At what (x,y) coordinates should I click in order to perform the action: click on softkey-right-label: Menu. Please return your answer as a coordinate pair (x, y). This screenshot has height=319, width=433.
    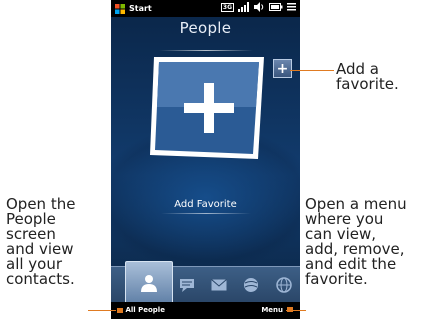
    Looking at the image, I should click on (272, 310).